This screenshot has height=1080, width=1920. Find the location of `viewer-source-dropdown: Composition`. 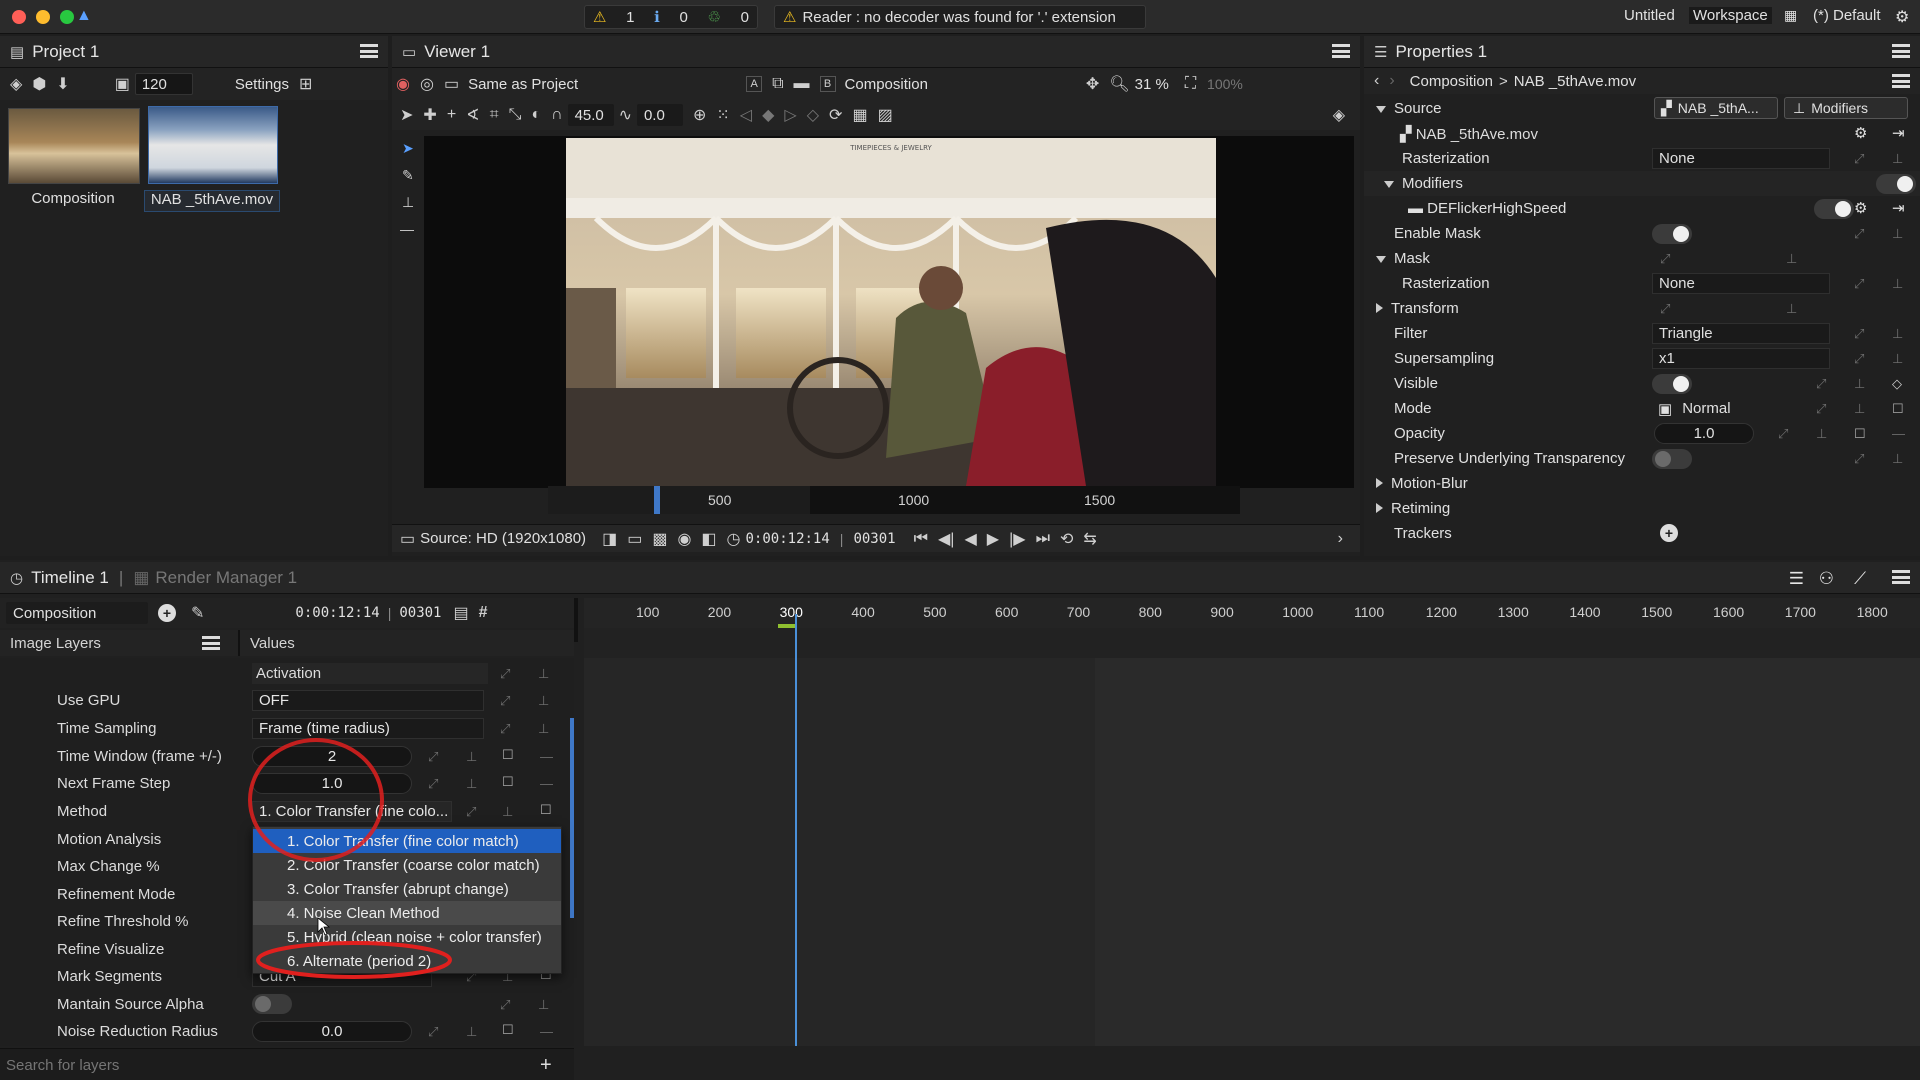

viewer-source-dropdown: Composition is located at coordinates (886, 84).